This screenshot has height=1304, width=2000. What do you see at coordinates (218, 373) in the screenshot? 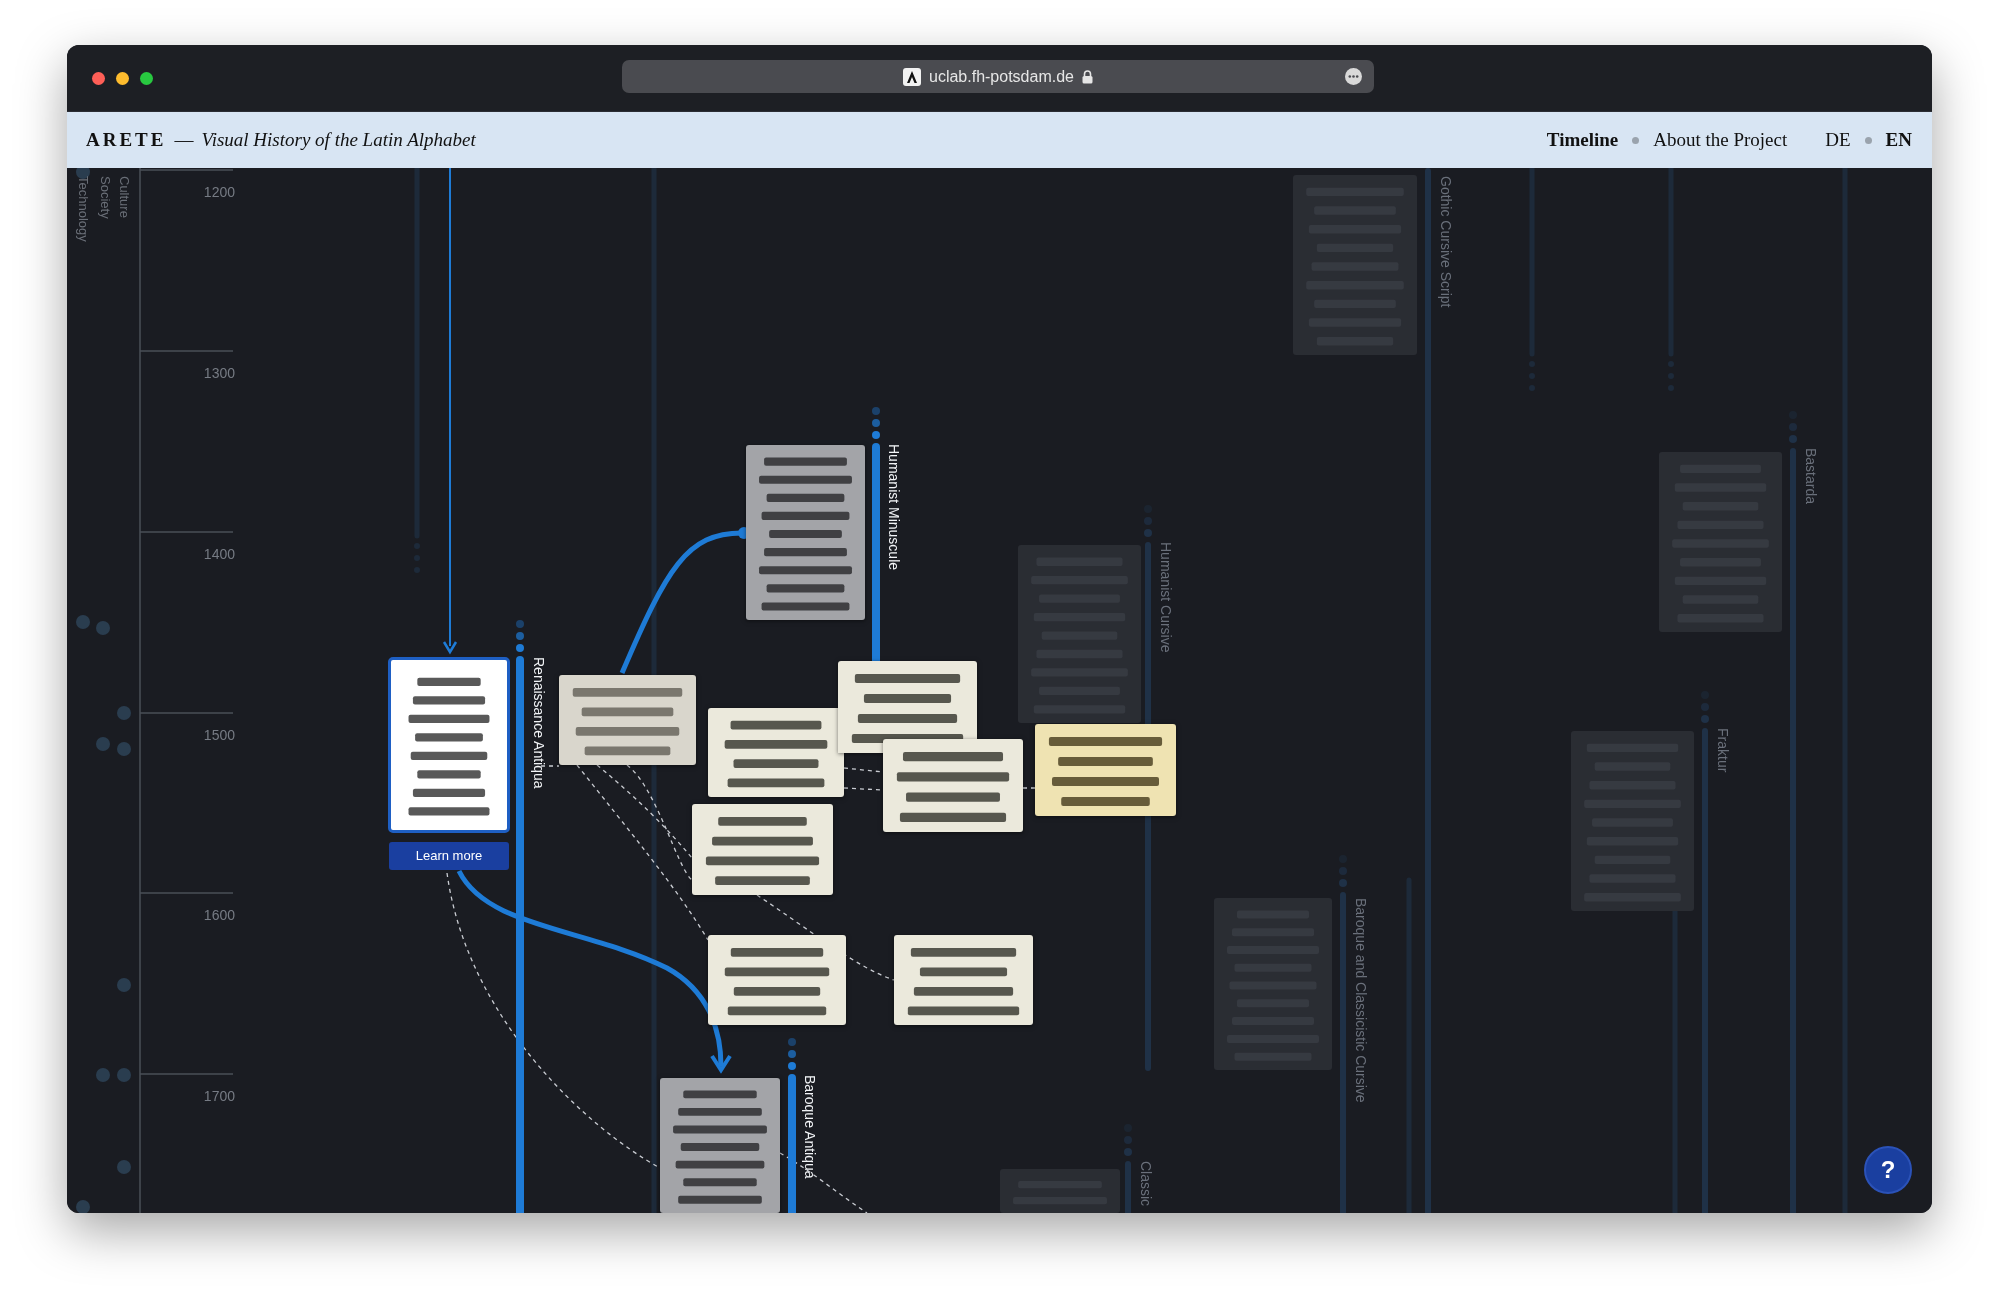
I see `year-label: 1300` at bounding box center [218, 373].